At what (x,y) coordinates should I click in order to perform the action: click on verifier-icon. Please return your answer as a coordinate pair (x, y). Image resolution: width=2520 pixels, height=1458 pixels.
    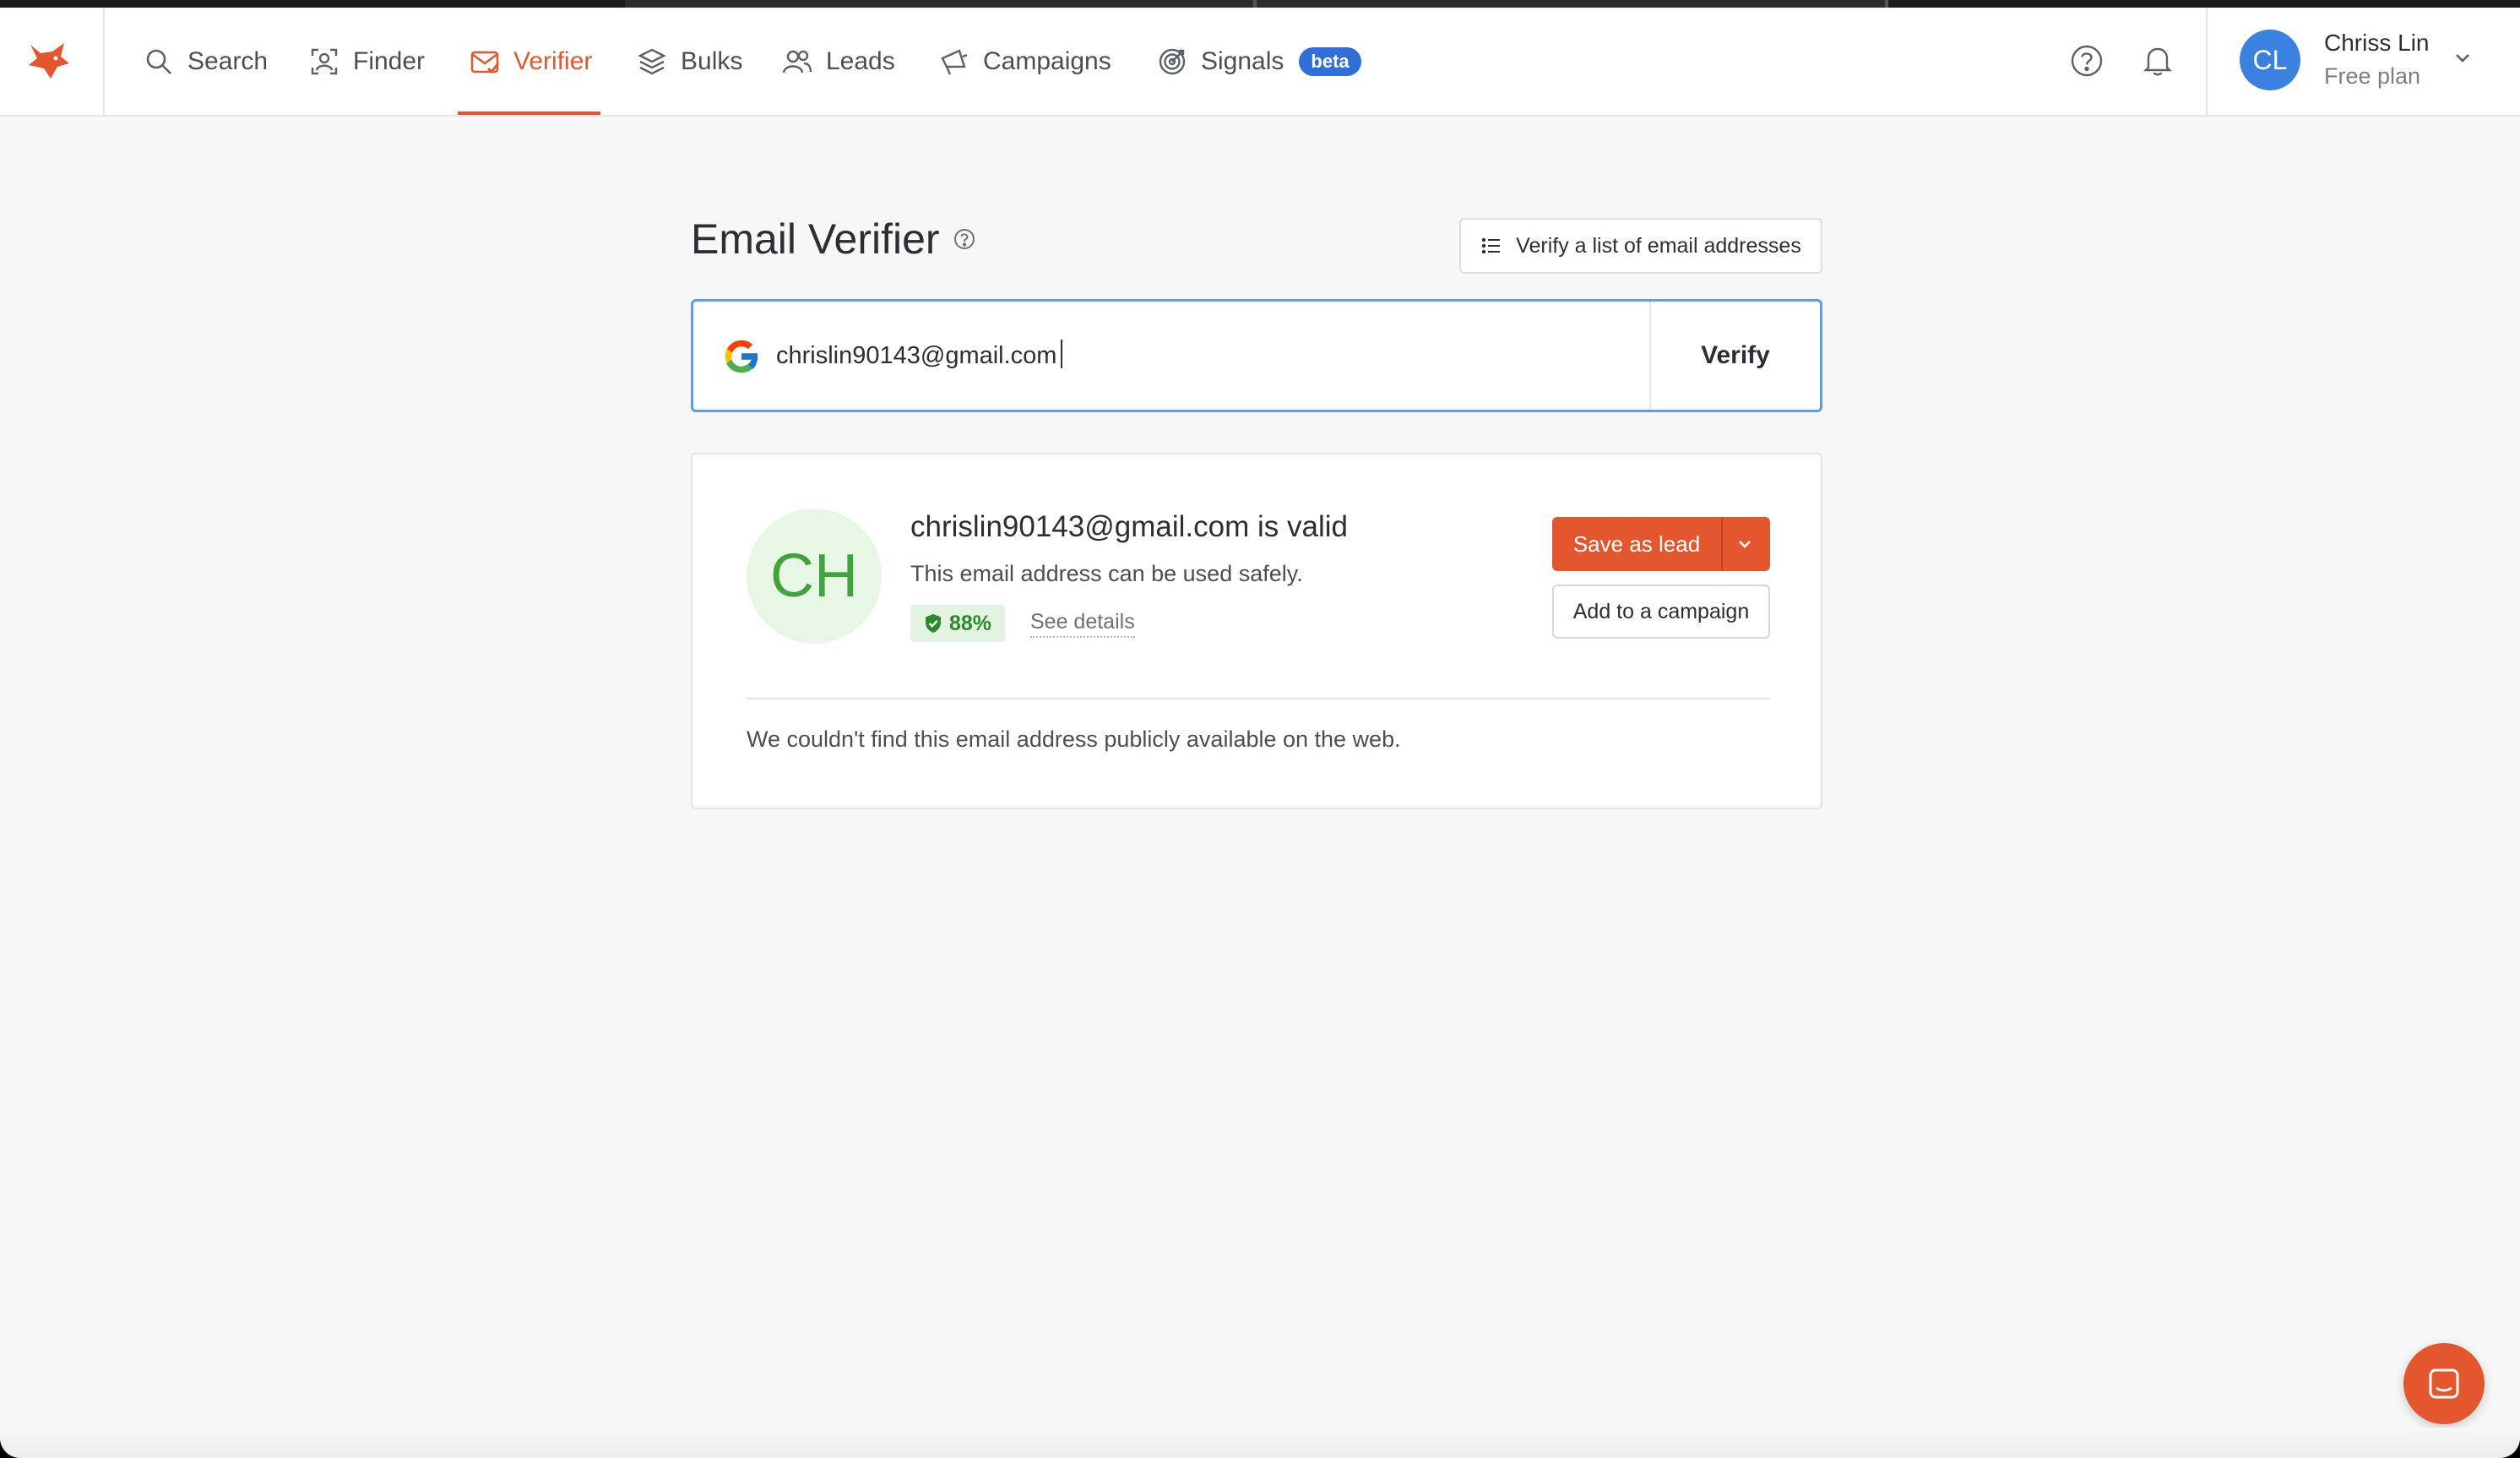
    Looking at the image, I should click on (485, 62).